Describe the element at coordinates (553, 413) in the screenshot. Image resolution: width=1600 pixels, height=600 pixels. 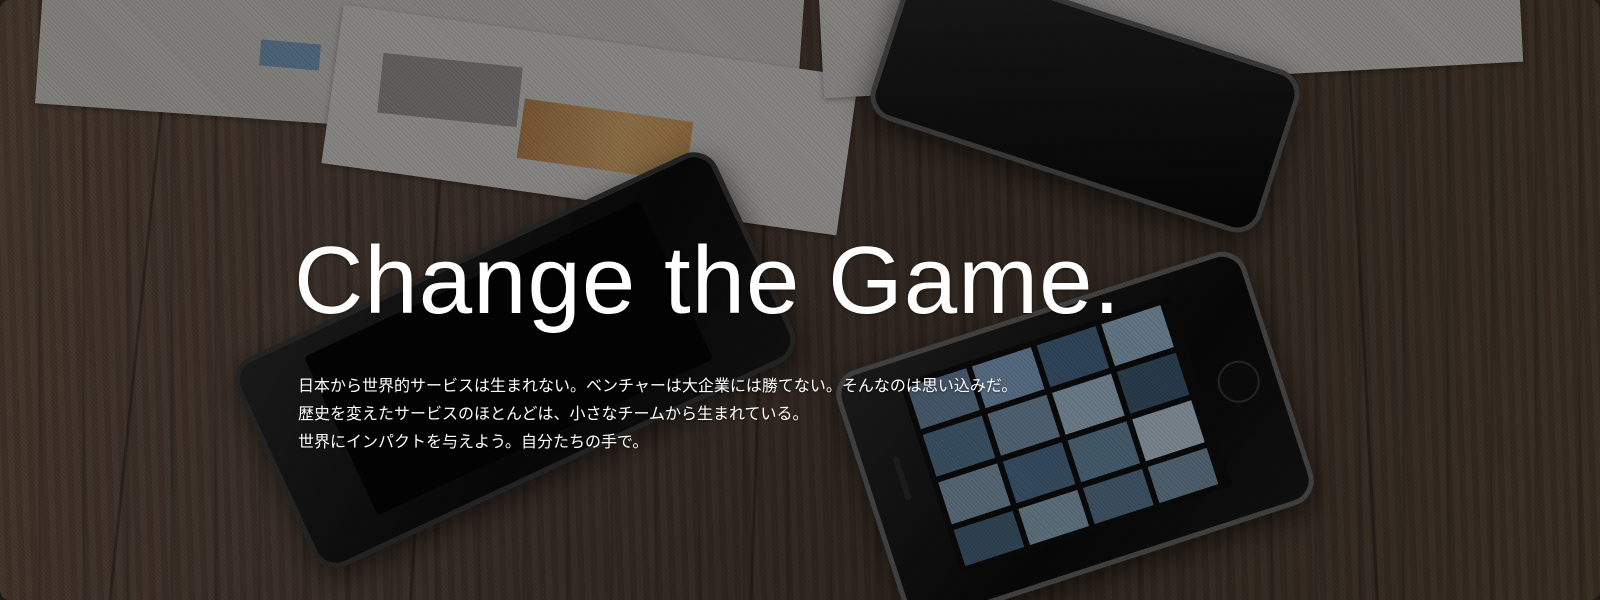
I see `hero-body-line: 歴史を変えたサービスのほとんどは、小さなチームから生まれている。` at that location.